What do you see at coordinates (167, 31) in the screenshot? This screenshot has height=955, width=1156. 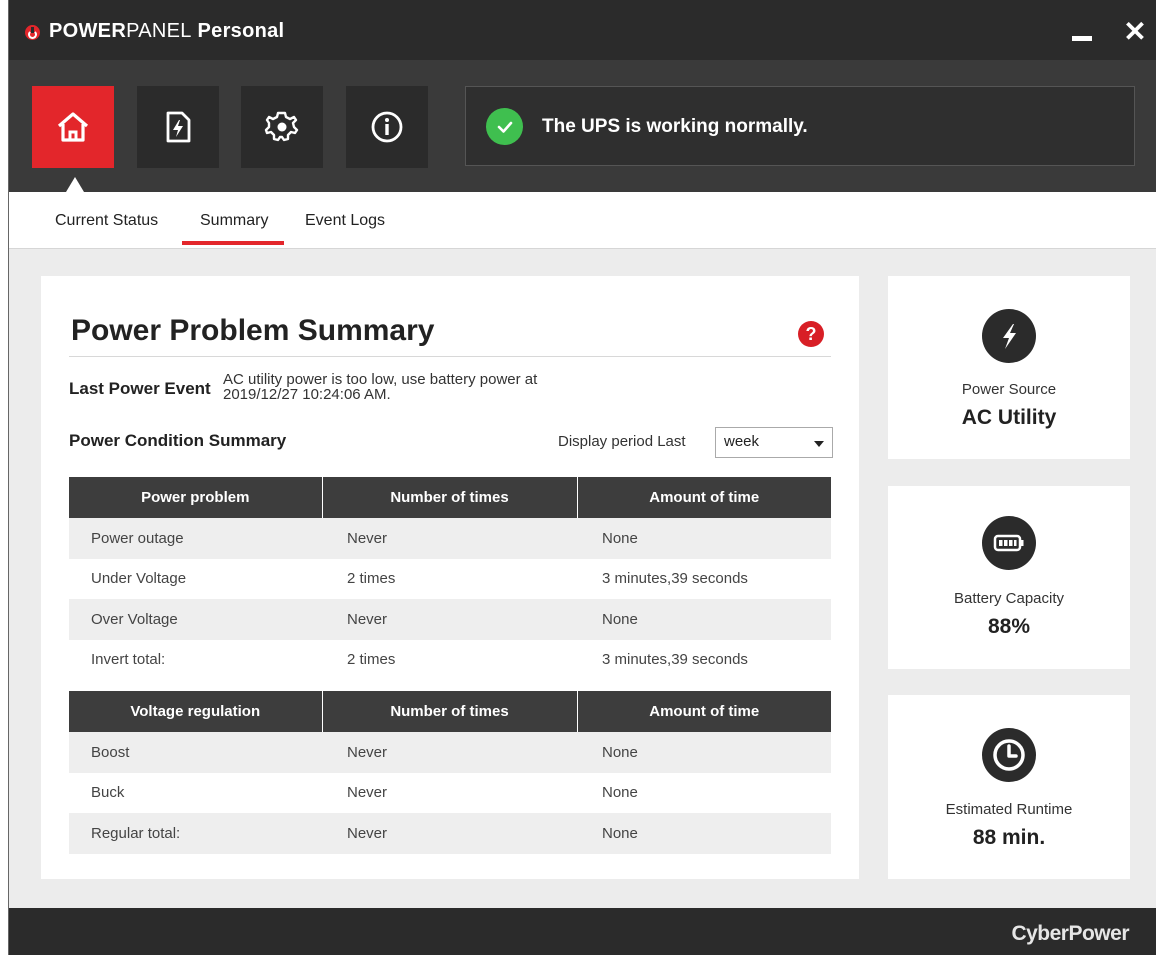 I see `app-title: POWERPANEL Personal` at bounding box center [167, 31].